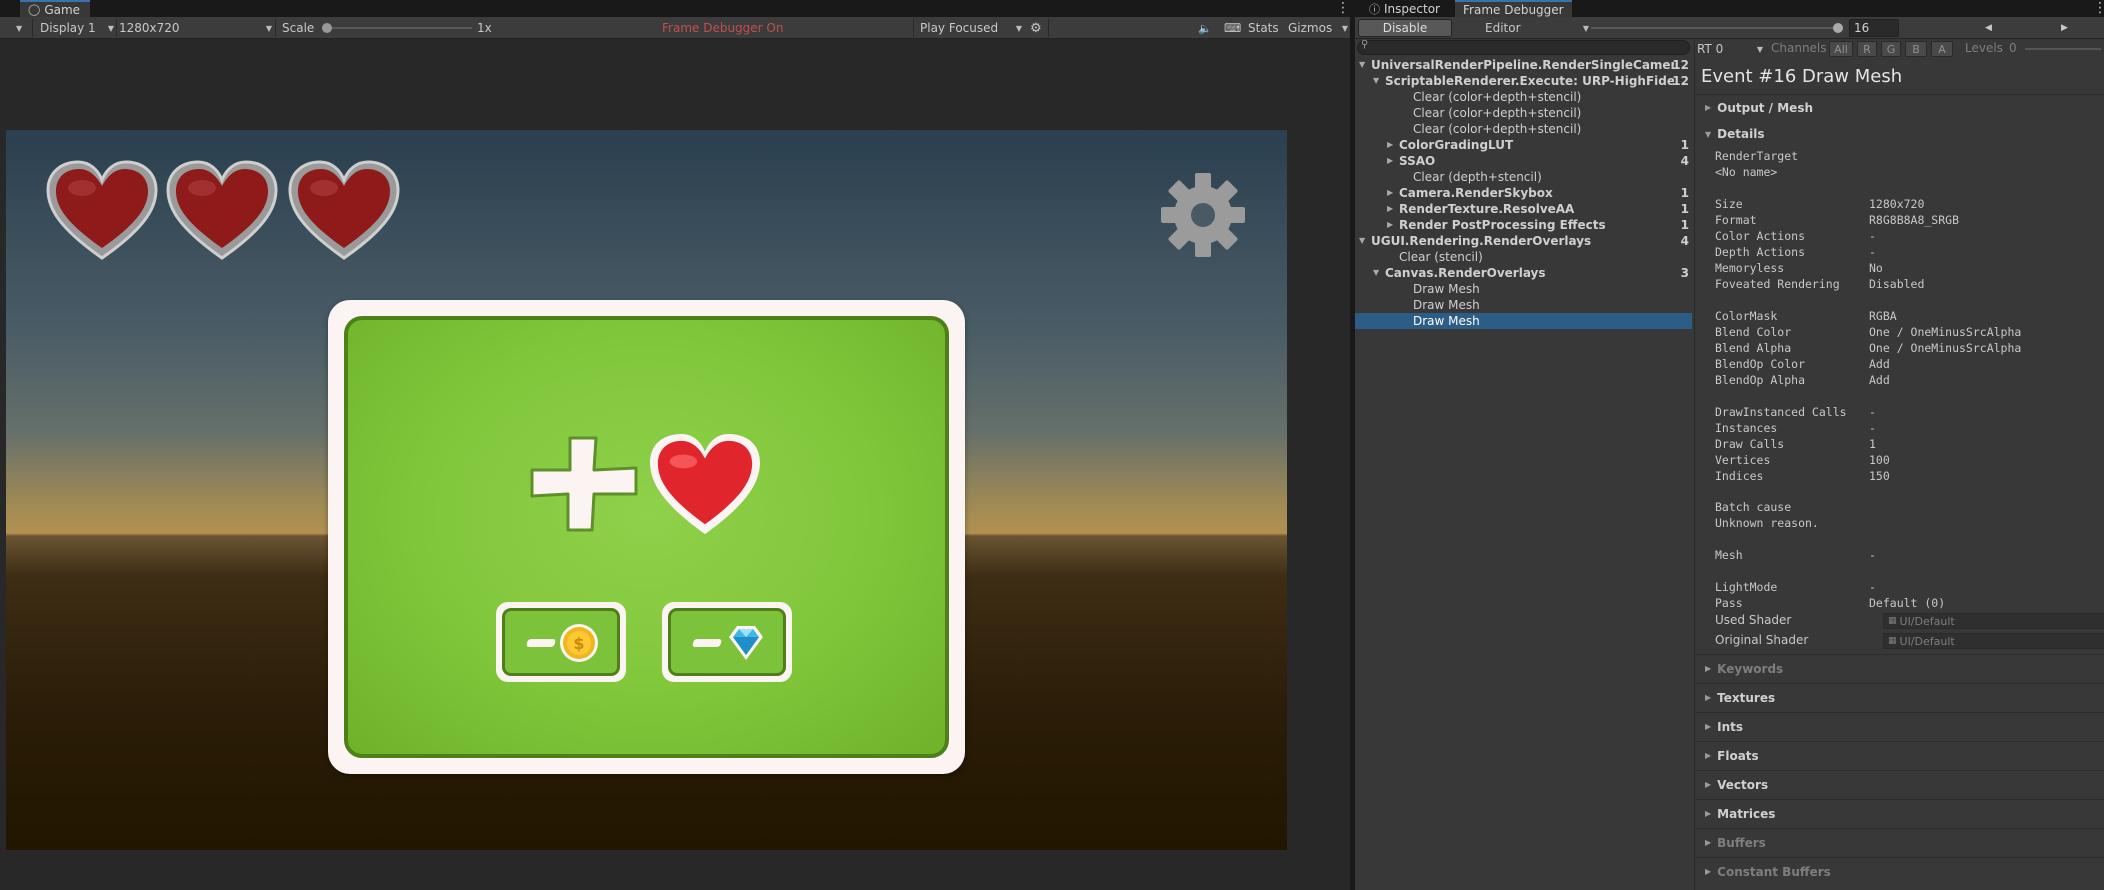 Image resolution: width=2104 pixels, height=890 pixels. Describe the element at coordinates (195, 28) in the screenshot. I see `resolution-dropdown: 1280x720 ▼` at that location.